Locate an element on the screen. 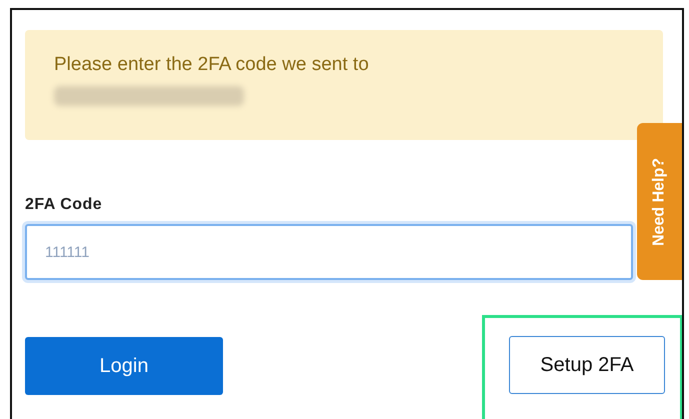 This screenshot has width=689, height=419. help-tab: Need Help? is located at coordinates (659, 201).